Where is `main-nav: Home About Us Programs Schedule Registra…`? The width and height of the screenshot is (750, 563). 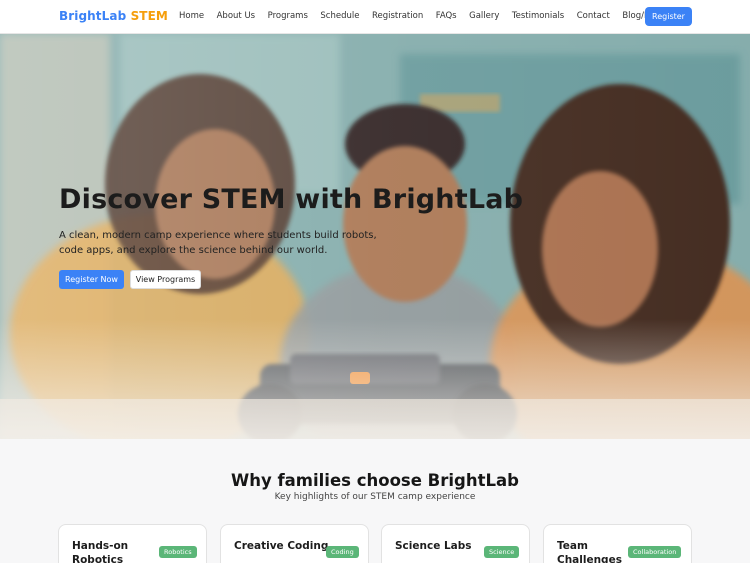
main-nav: Home About Us Programs Schedule Registra… is located at coordinates (423, 16).